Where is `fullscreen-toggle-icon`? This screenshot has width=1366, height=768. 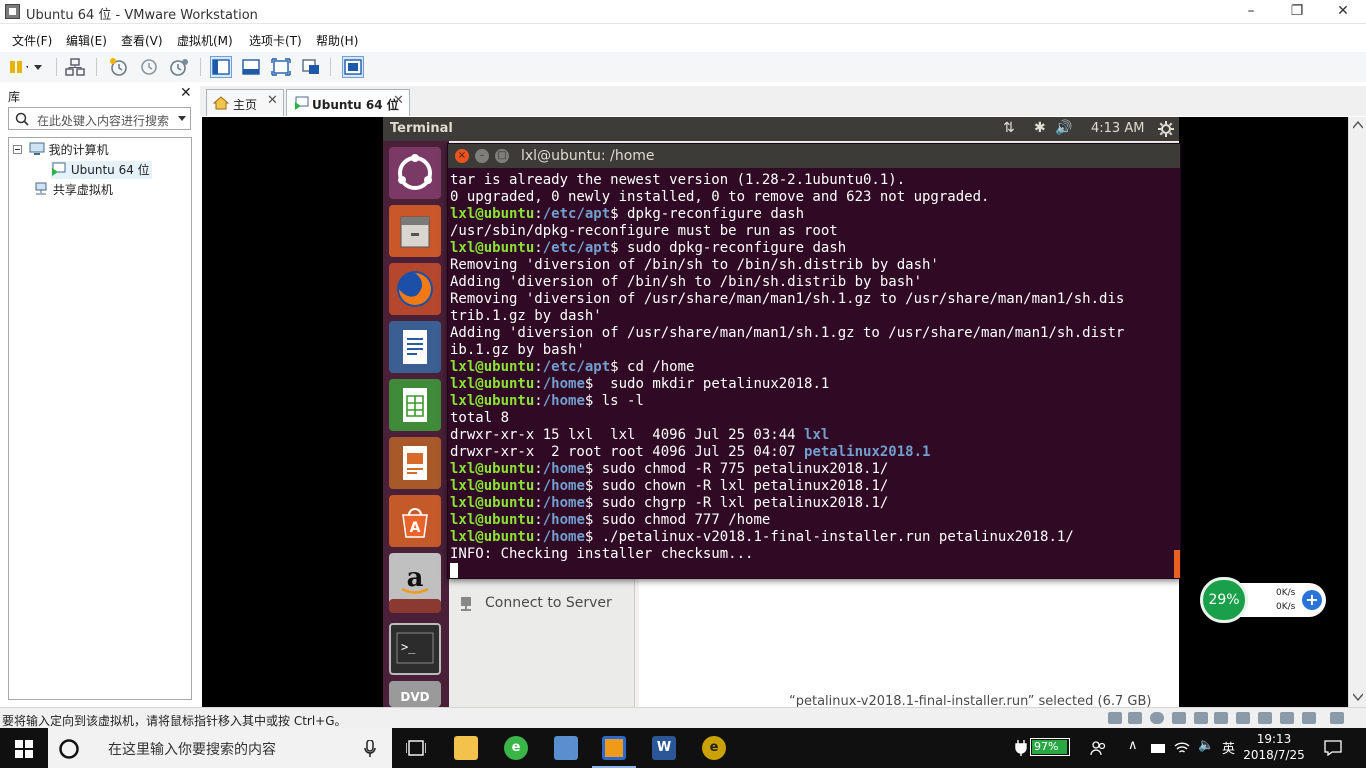 fullscreen-toggle-icon is located at coordinates (1337, 718).